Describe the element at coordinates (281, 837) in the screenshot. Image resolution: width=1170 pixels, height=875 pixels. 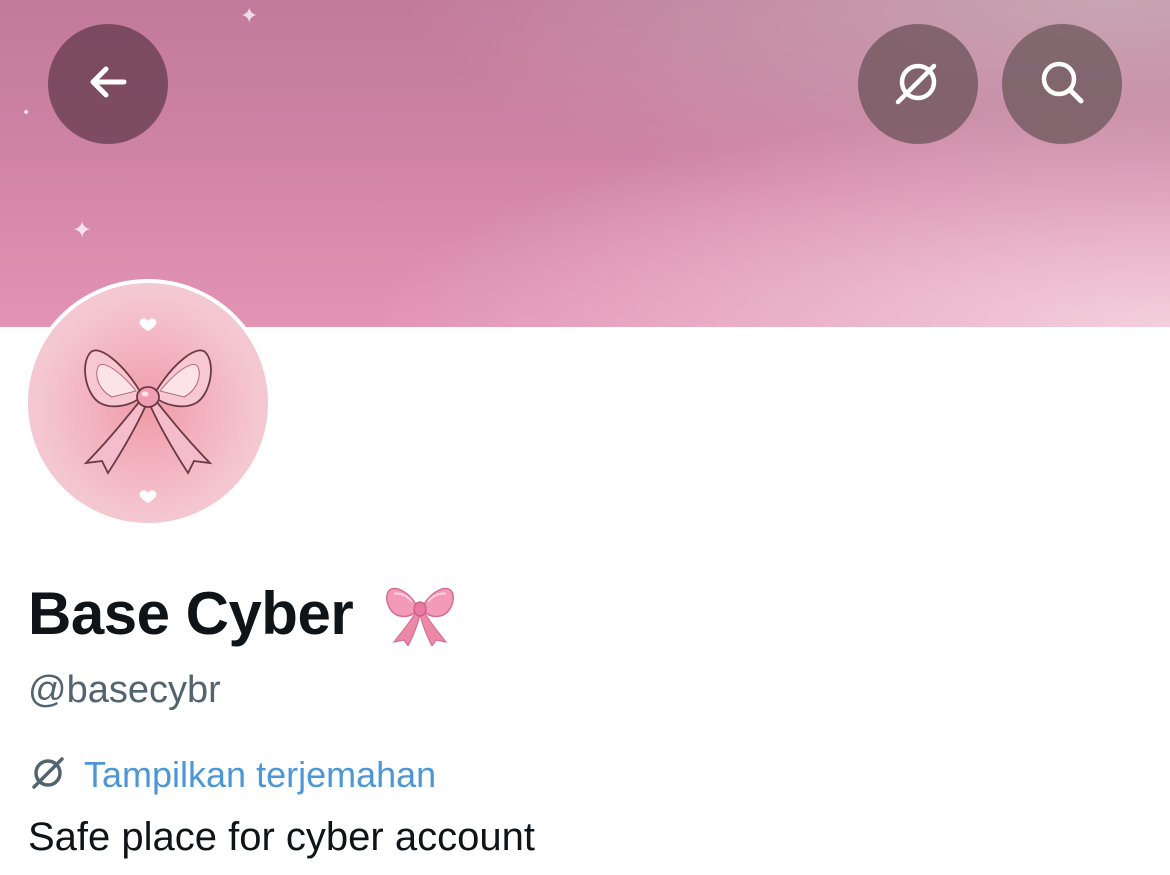
I see `profile-bio: Safe place for cyber account` at that location.